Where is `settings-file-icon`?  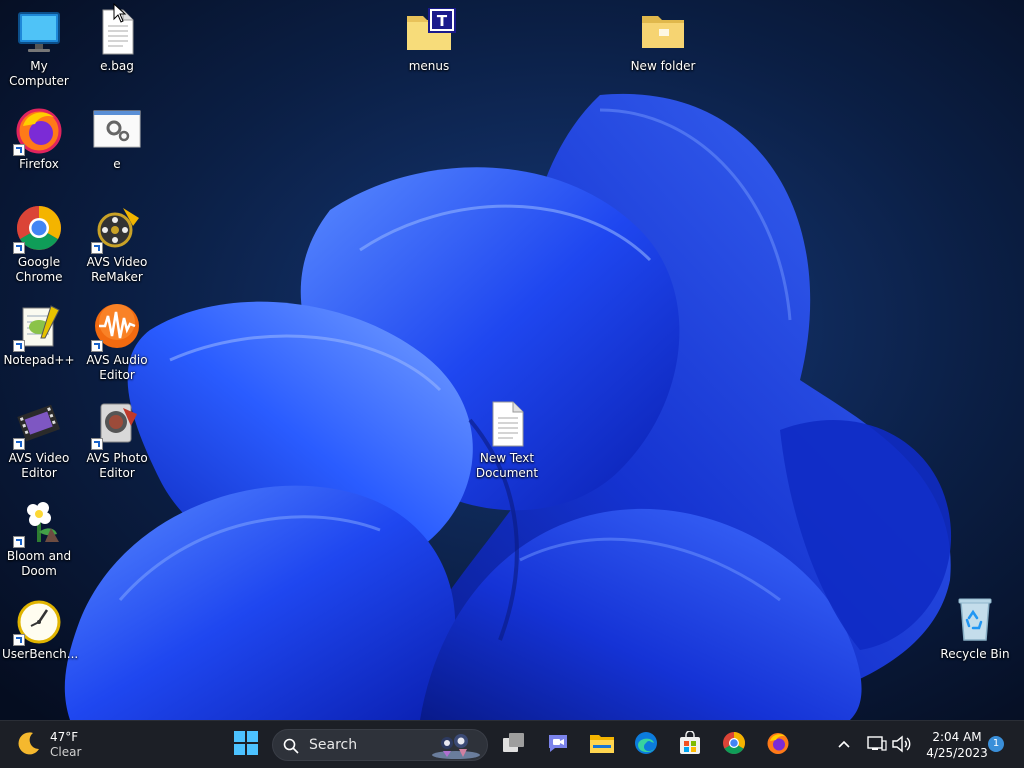
settings-file-icon is located at coordinates (117, 130).